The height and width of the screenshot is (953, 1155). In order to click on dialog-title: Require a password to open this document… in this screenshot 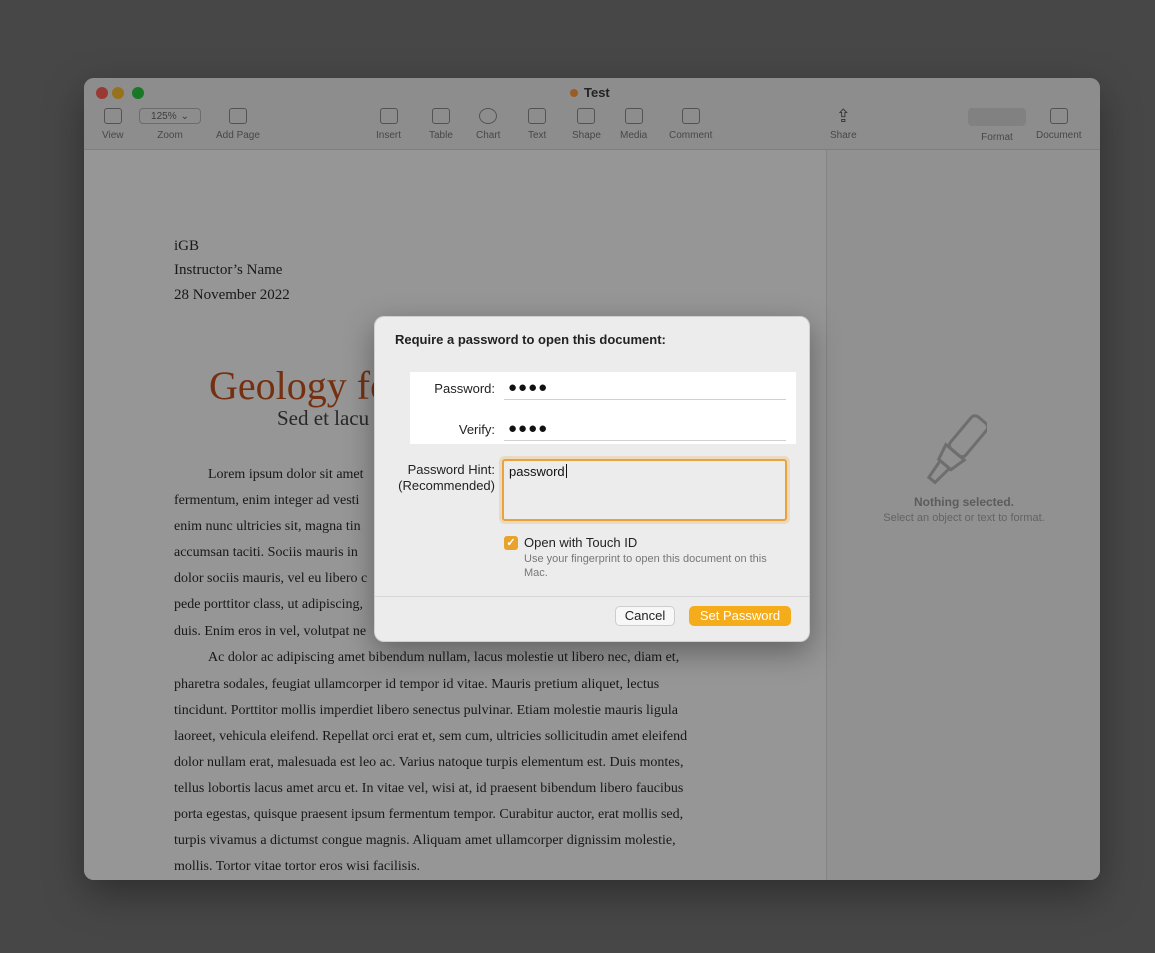, I will do `click(530, 339)`.